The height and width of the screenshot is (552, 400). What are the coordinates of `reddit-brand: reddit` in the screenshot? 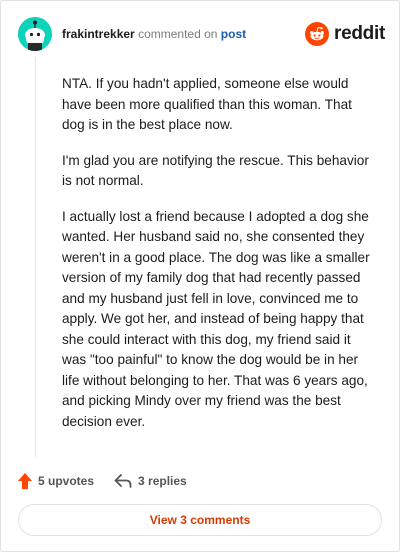 It's located at (345, 34).